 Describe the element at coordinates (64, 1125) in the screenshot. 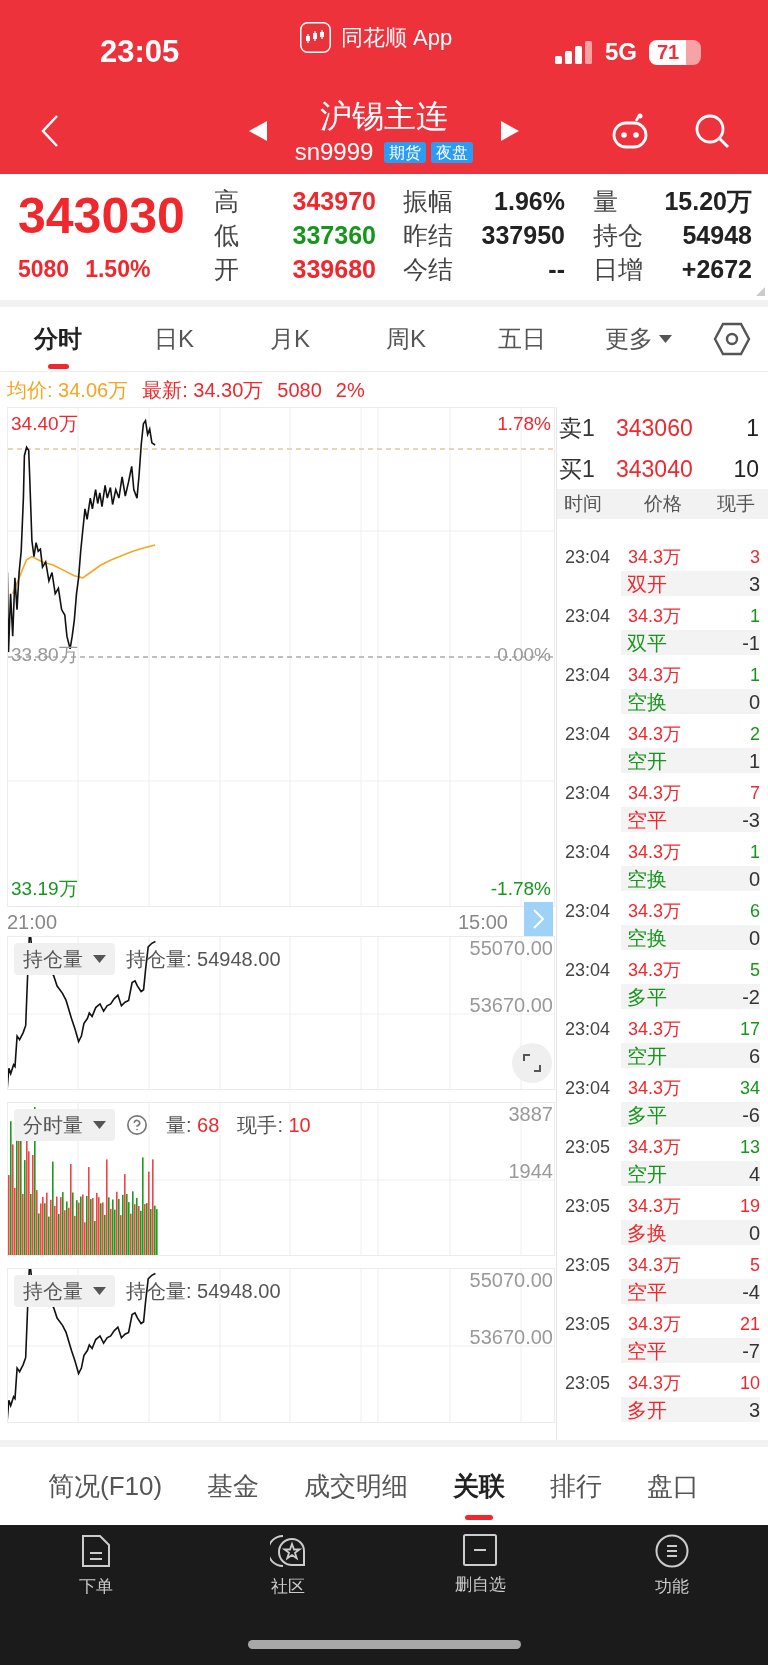

I see `indicator-selector: 分时量` at that location.